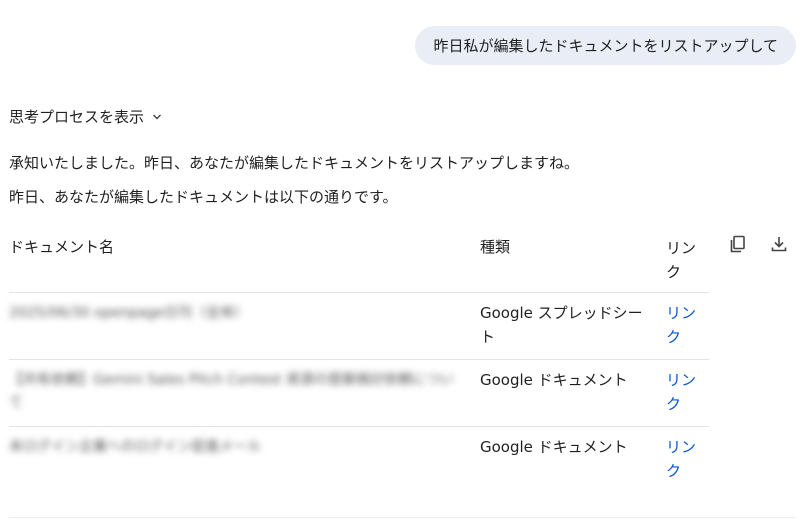 The height and width of the screenshot is (530, 804). What do you see at coordinates (561, 325) in the screenshot?
I see `table-row-1-type: Google スプレッドシート` at bounding box center [561, 325].